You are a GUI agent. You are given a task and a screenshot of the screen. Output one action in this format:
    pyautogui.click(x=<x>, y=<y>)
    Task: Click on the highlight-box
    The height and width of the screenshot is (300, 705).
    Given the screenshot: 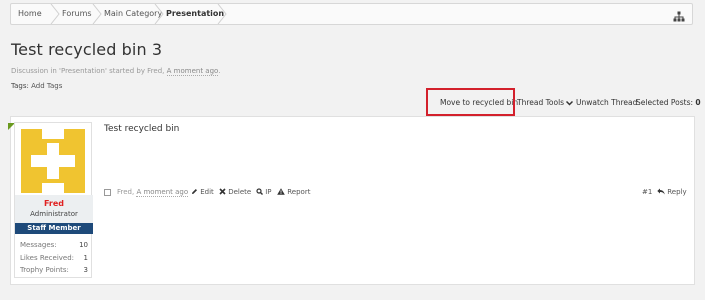 What is the action you would take?
    pyautogui.click(x=470, y=102)
    